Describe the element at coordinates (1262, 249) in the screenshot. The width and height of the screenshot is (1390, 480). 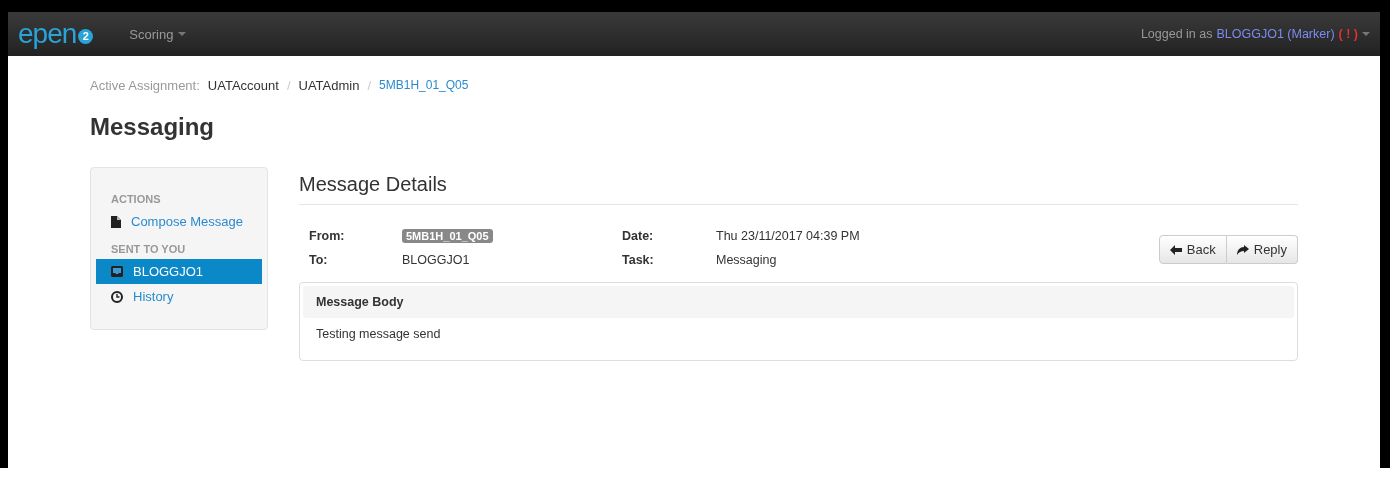
I see `reply-button: Reply` at that location.